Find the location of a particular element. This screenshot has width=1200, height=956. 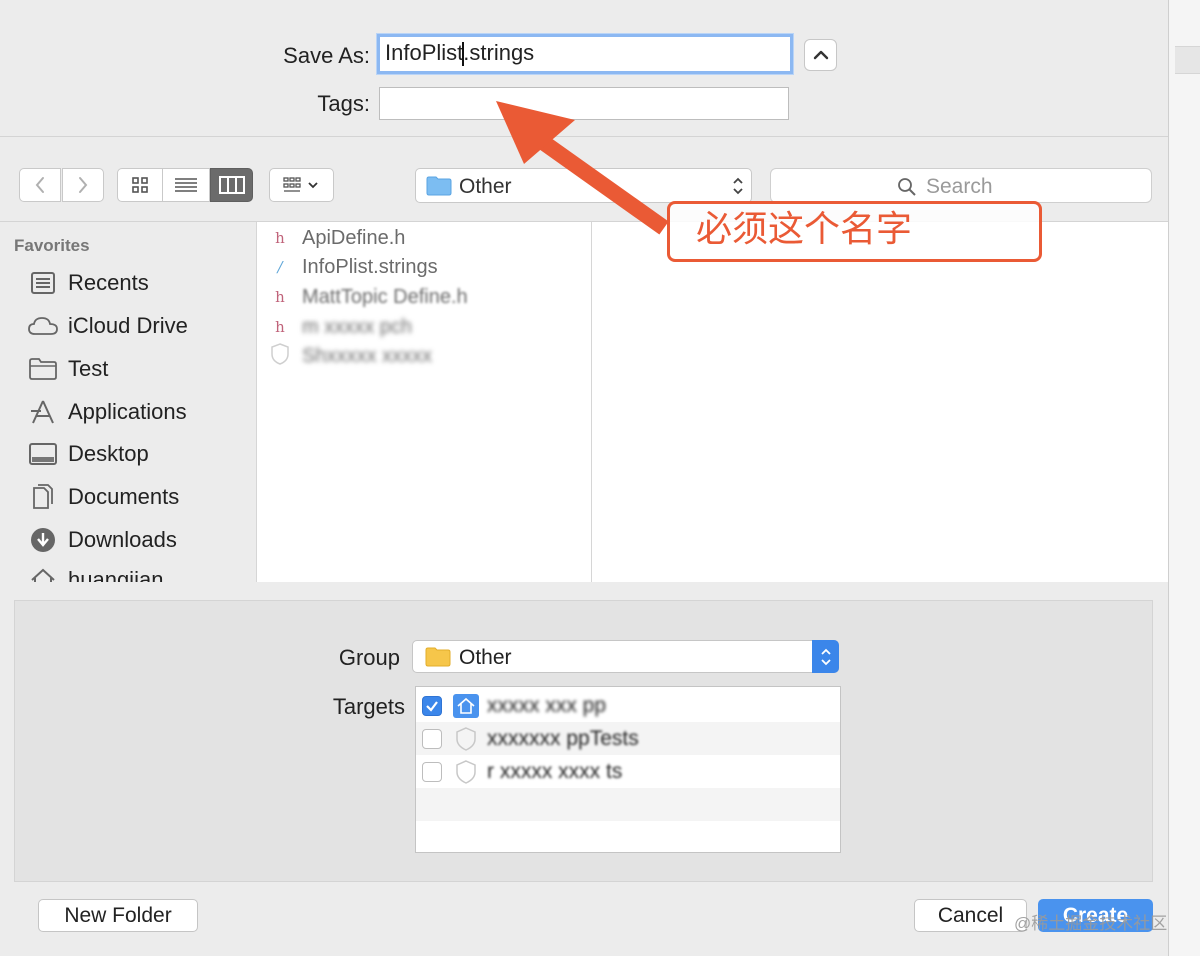

annotation-arrow is located at coordinates (582, 168).